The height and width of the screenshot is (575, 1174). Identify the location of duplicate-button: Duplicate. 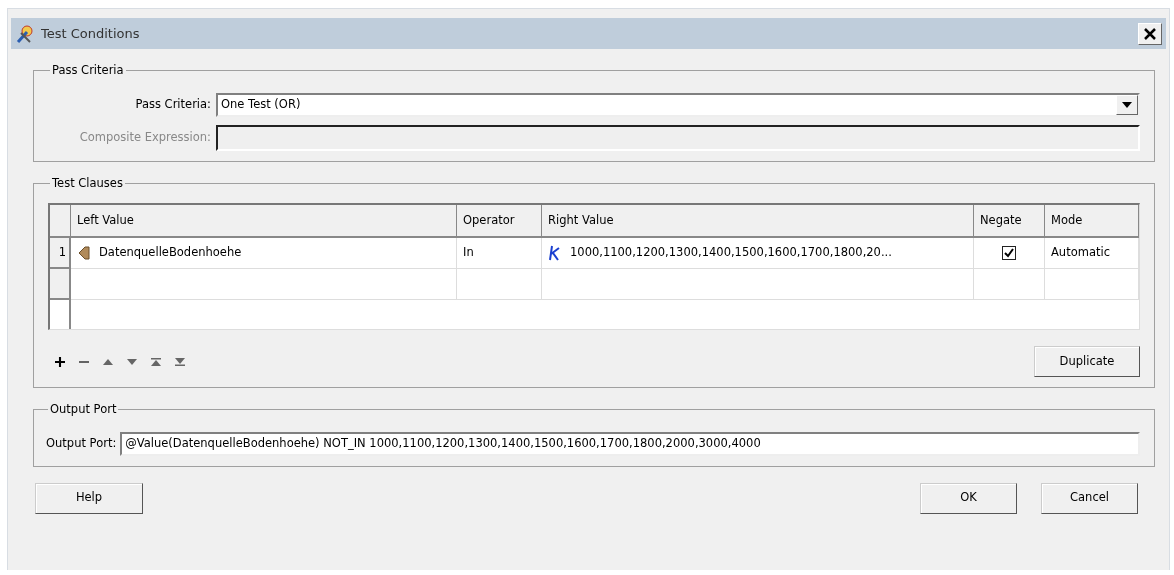
(1087, 361).